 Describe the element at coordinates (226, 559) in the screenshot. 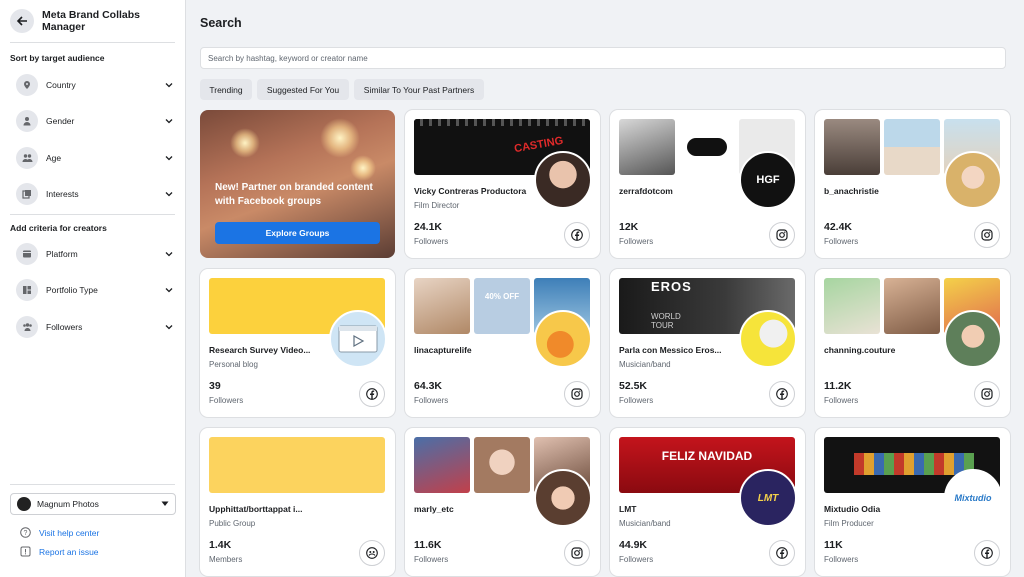

I see `member-label: Members` at that location.